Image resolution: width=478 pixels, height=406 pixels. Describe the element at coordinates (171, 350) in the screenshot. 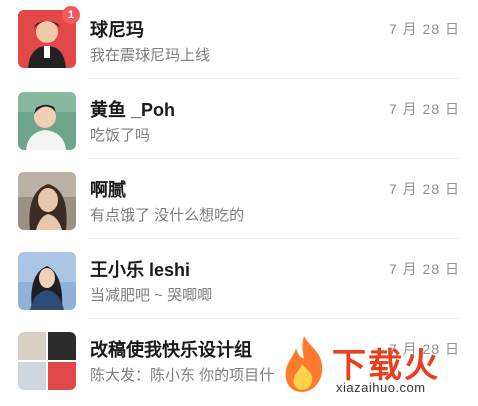

I see `conversation-name: 改稿使我快乐设计组` at that location.